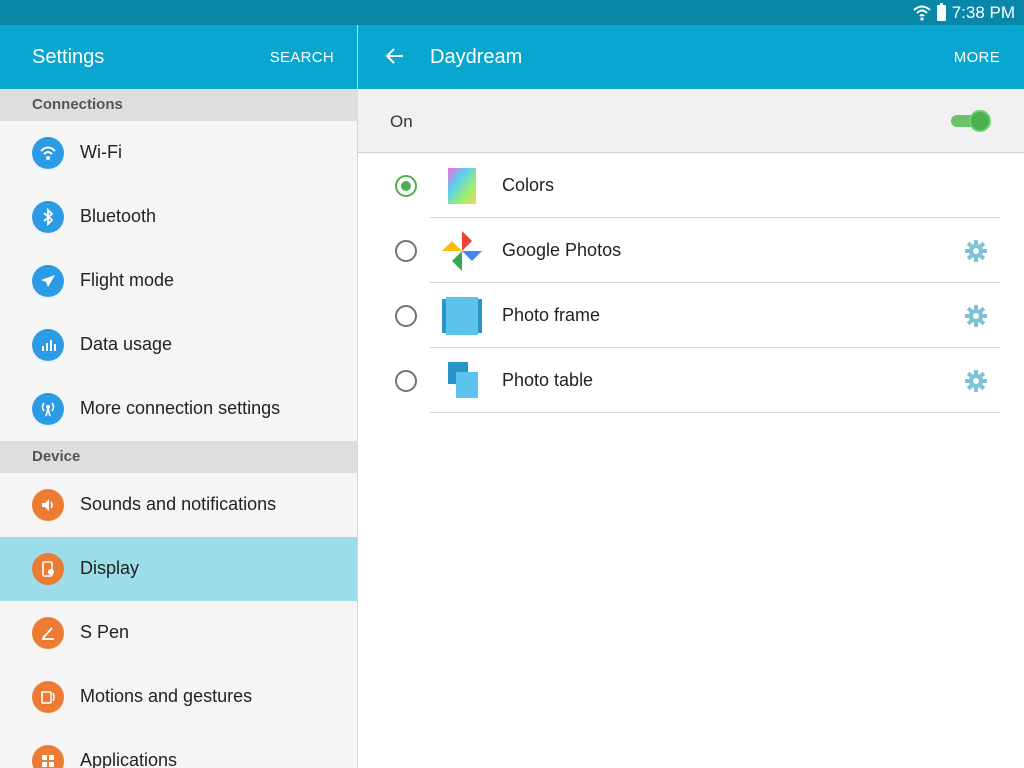  I want to click on page-title: Daydream, so click(476, 57).